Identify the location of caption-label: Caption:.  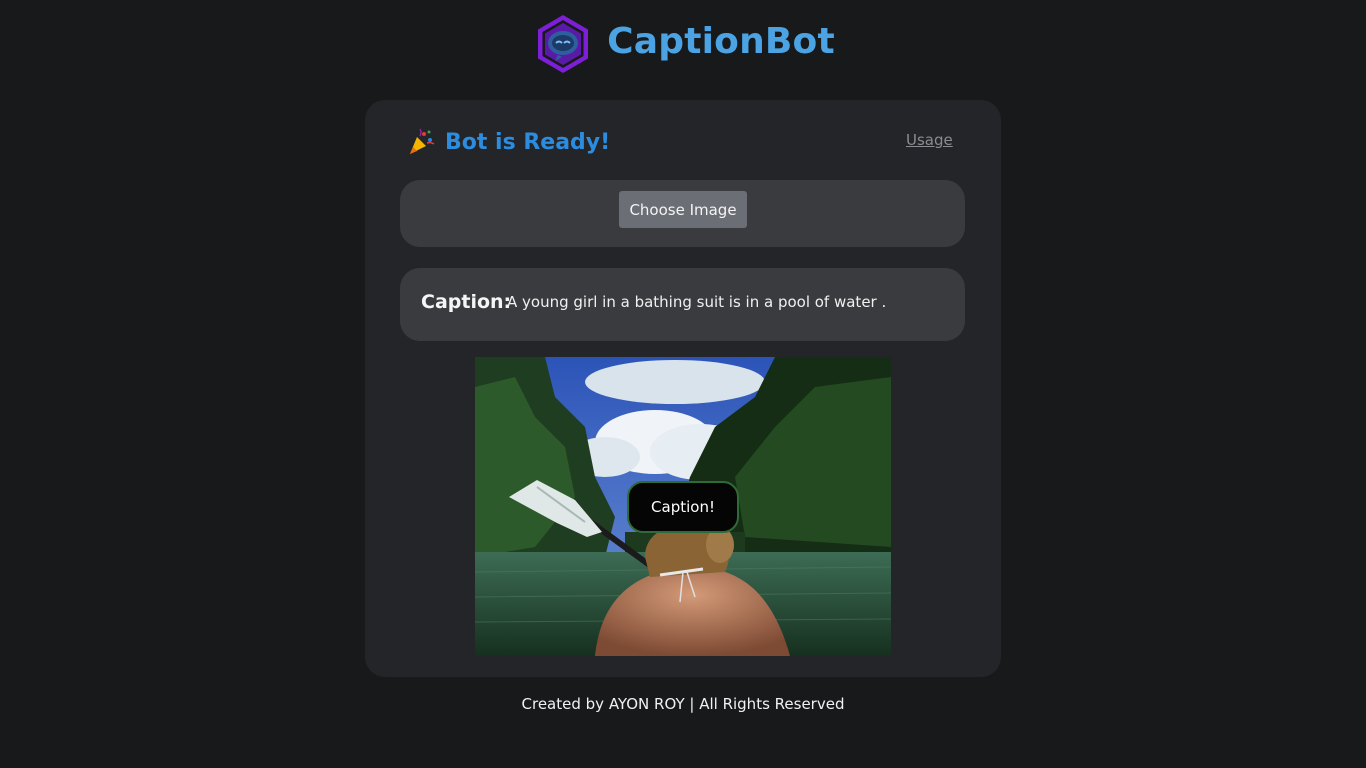
(466, 302).